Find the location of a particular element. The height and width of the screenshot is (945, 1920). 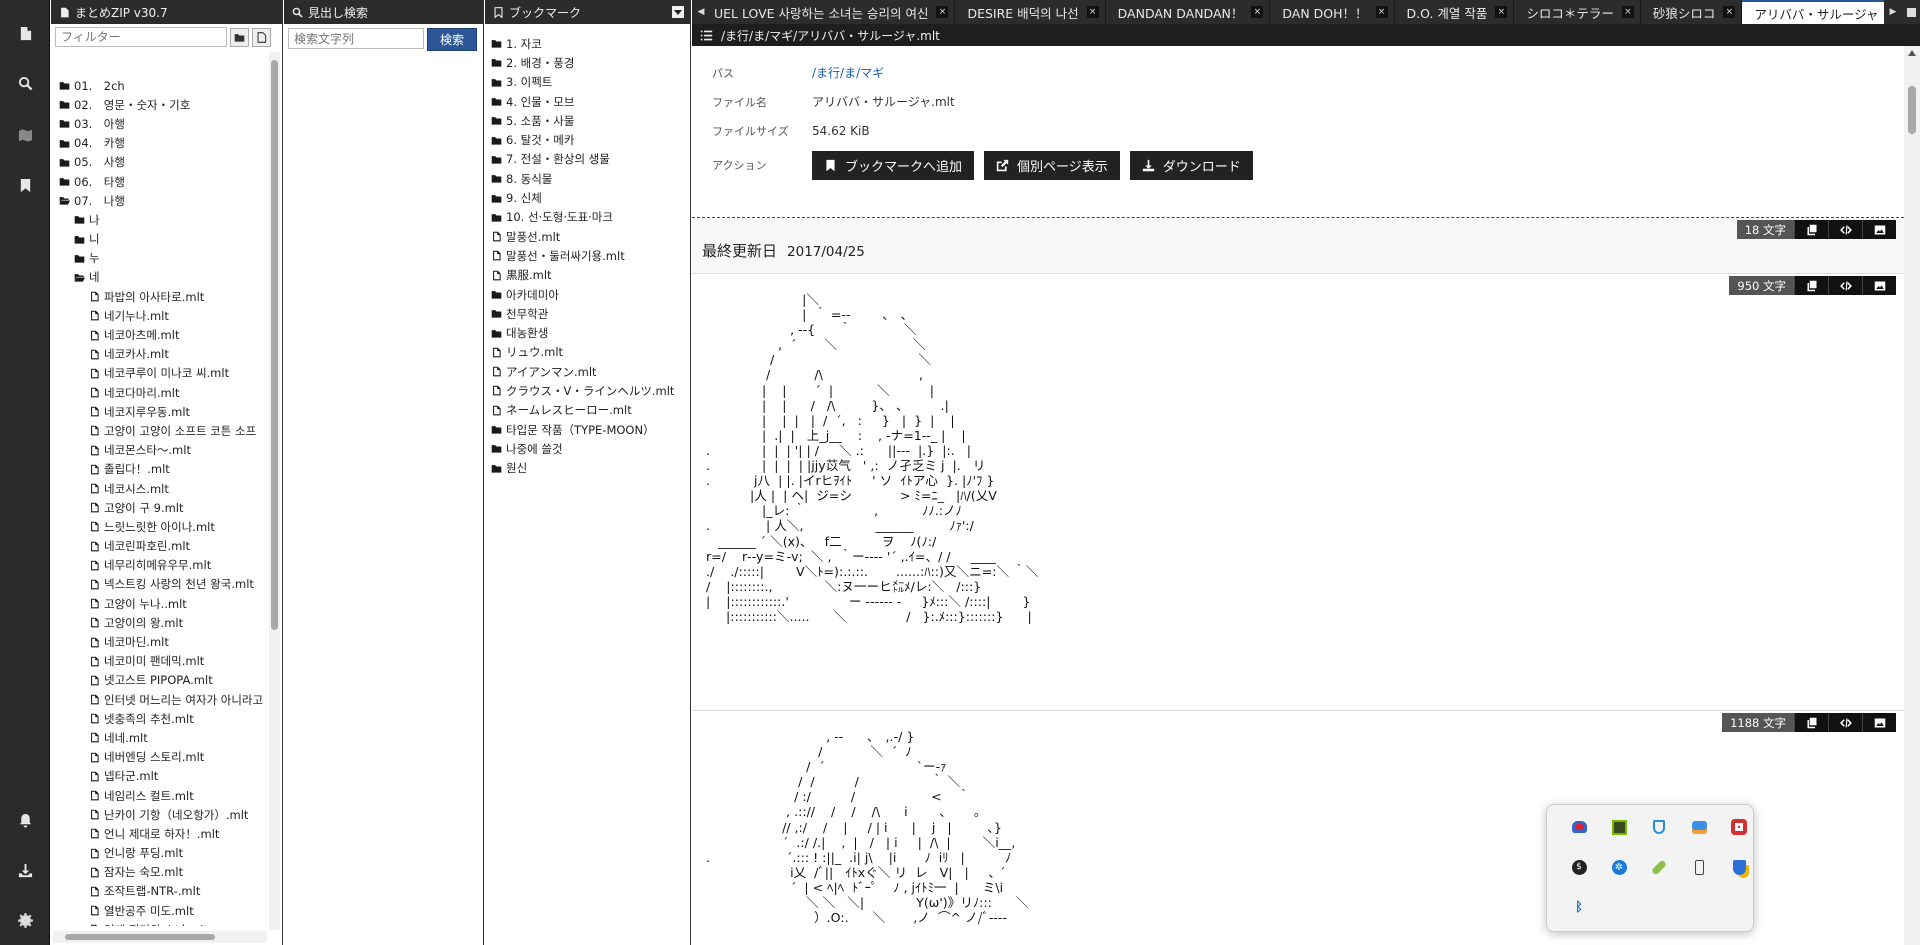

tab-scroll-left-button: ◀ is located at coordinates (701, 12).